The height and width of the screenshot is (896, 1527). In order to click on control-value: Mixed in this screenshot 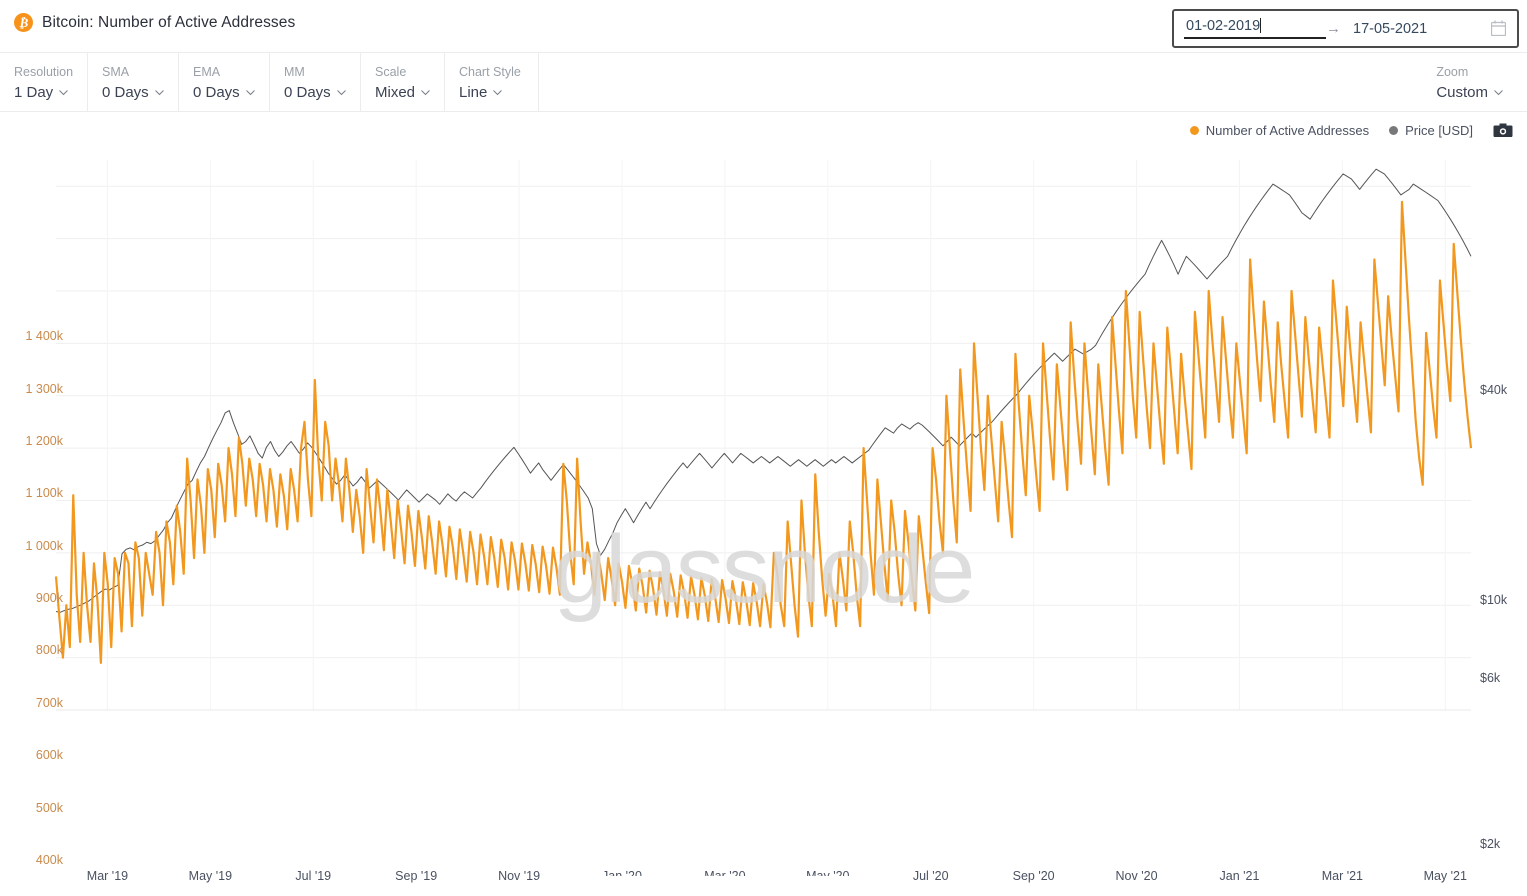, I will do `click(409, 93)`.